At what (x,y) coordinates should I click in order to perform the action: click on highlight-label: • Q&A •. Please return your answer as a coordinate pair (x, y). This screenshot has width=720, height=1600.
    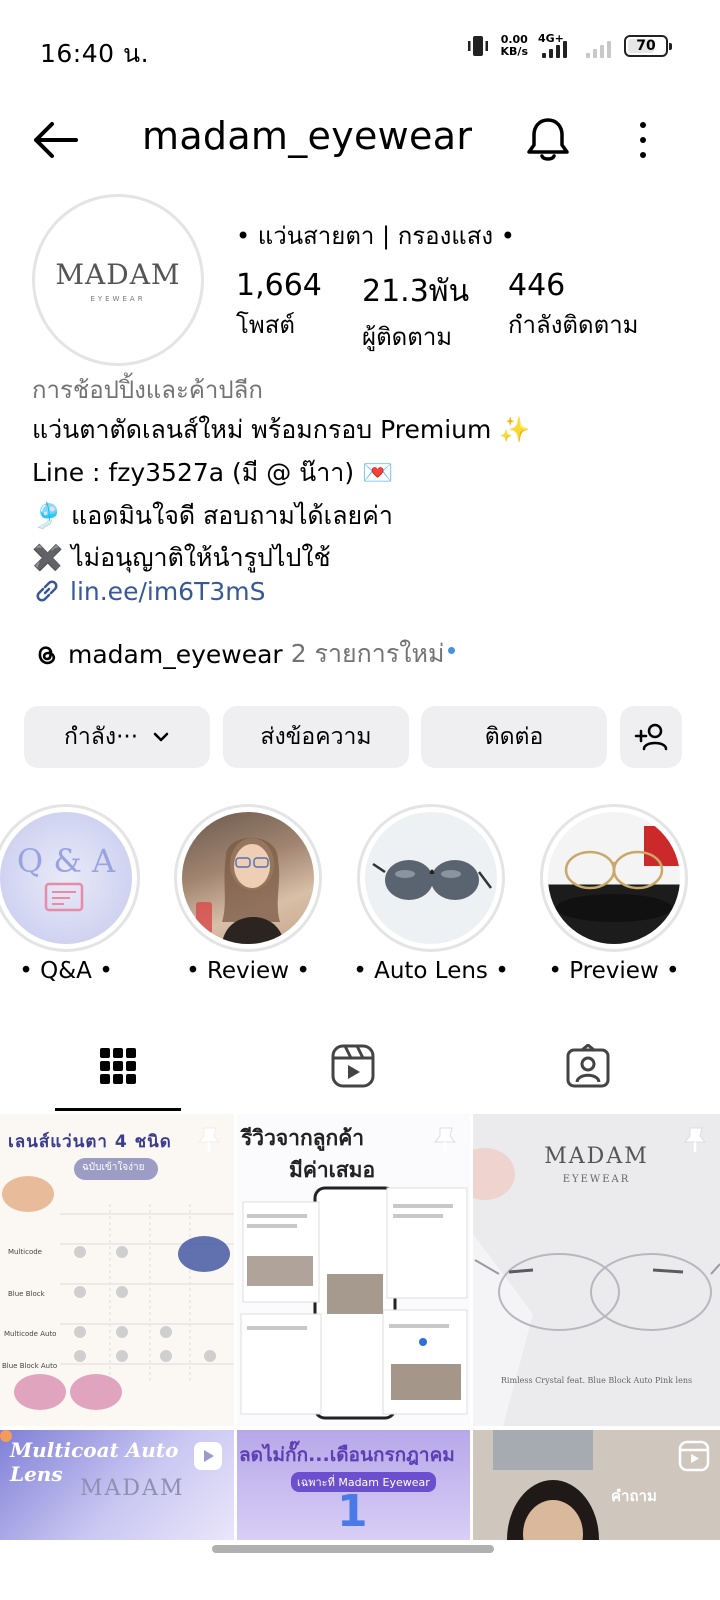
    Looking at the image, I should click on (66, 971).